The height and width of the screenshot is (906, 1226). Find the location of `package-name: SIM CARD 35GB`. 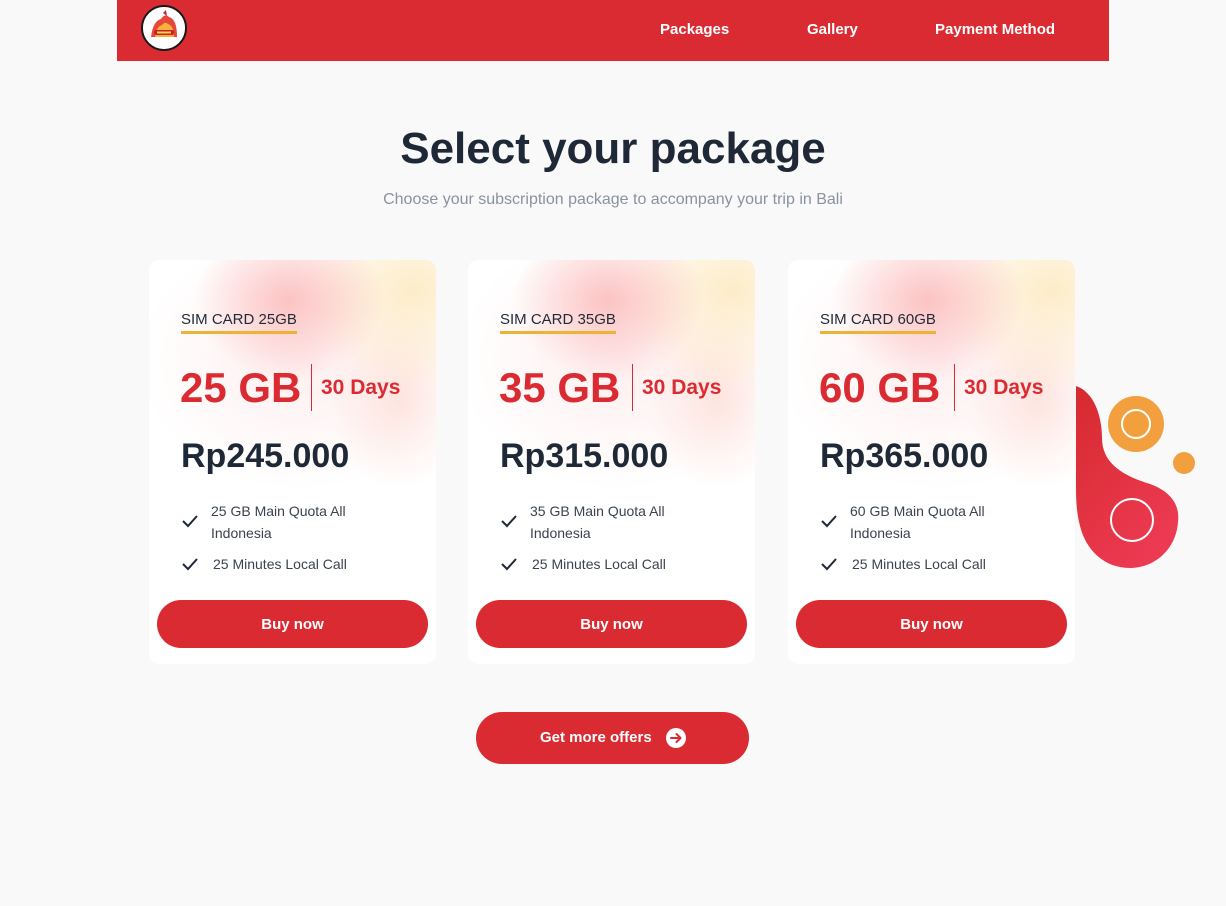

package-name: SIM CARD 35GB is located at coordinates (558, 322).